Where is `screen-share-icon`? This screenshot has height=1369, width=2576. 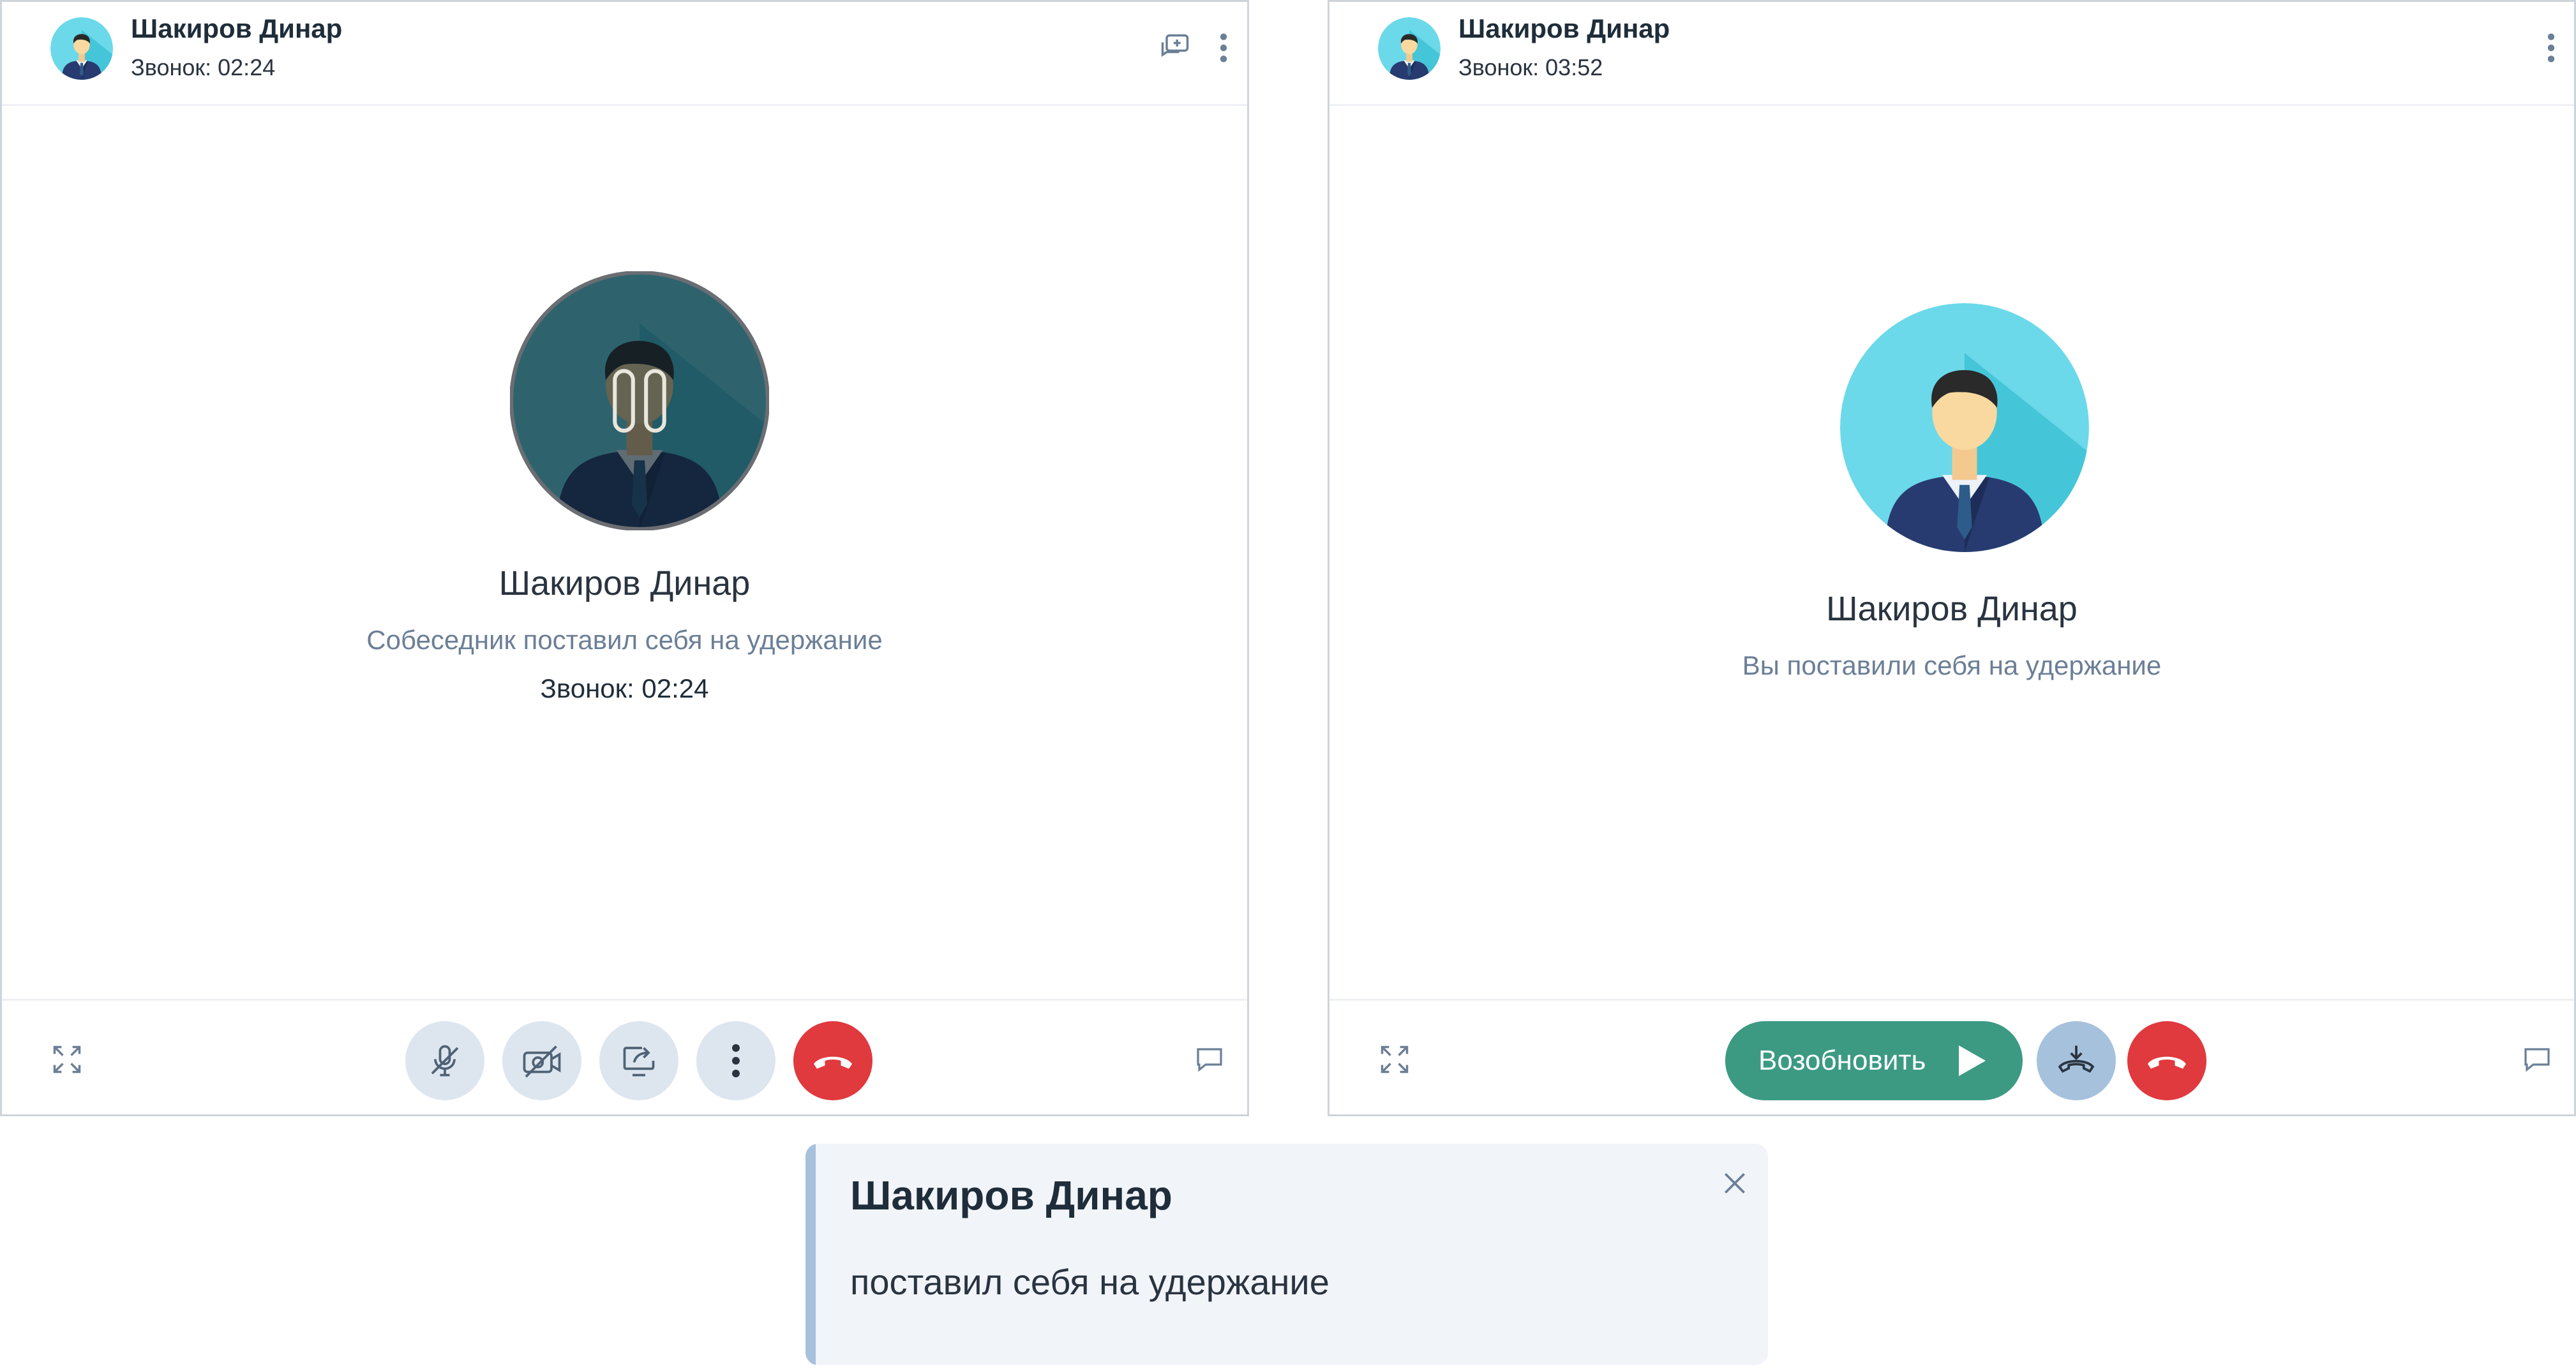
screen-share-icon is located at coordinates (639, 1062).